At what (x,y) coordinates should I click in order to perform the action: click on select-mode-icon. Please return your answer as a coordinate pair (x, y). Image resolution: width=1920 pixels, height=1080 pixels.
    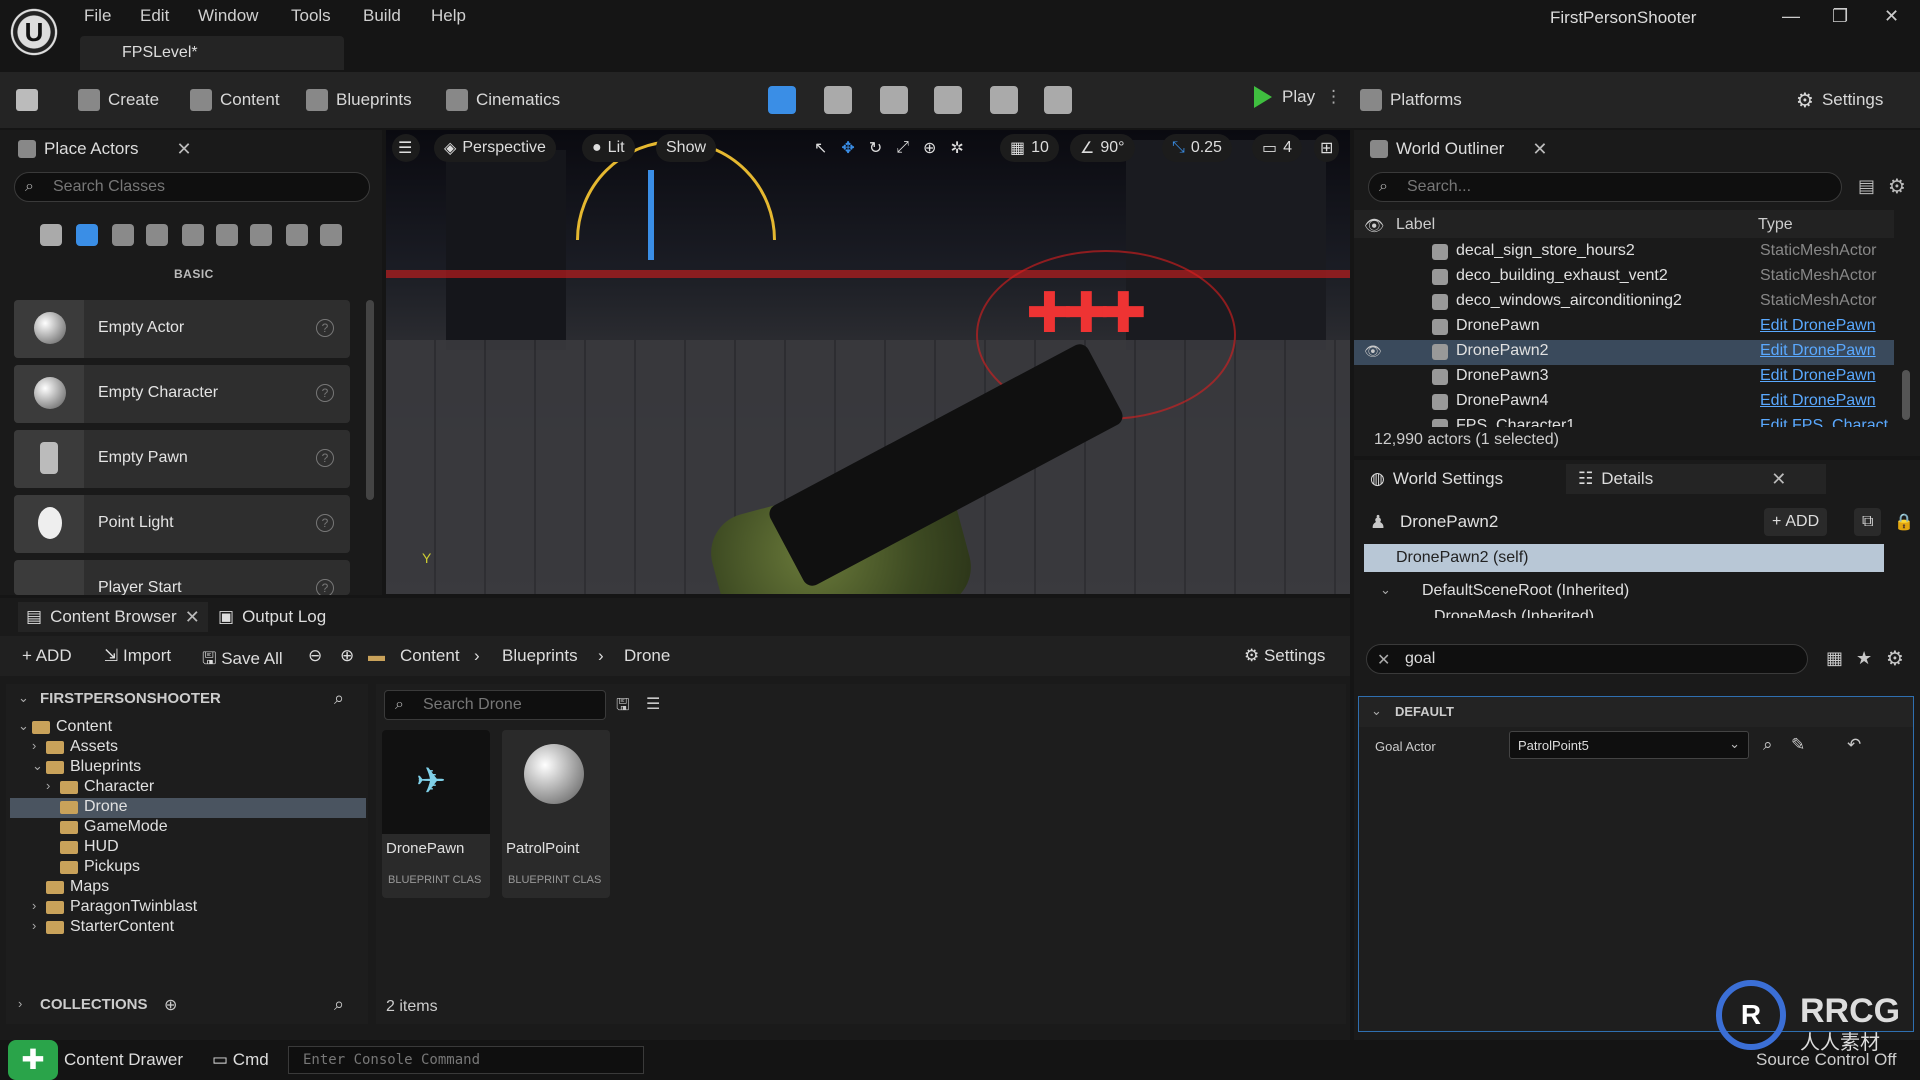
    Looking at the image, I should click on (782, 100).